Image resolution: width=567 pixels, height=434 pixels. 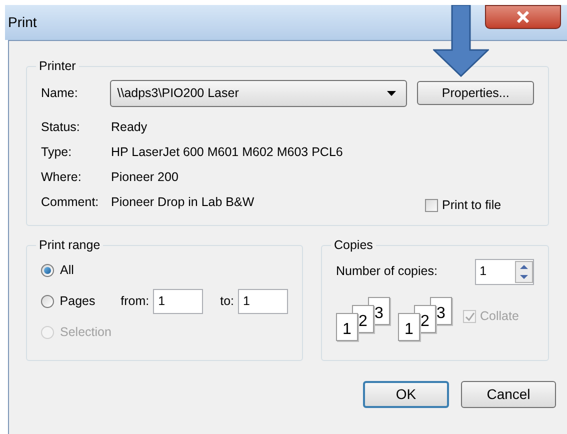 I want to click on printer-dropdown: \\adps3\PIO200 Laser, so click(x=259, y=93).